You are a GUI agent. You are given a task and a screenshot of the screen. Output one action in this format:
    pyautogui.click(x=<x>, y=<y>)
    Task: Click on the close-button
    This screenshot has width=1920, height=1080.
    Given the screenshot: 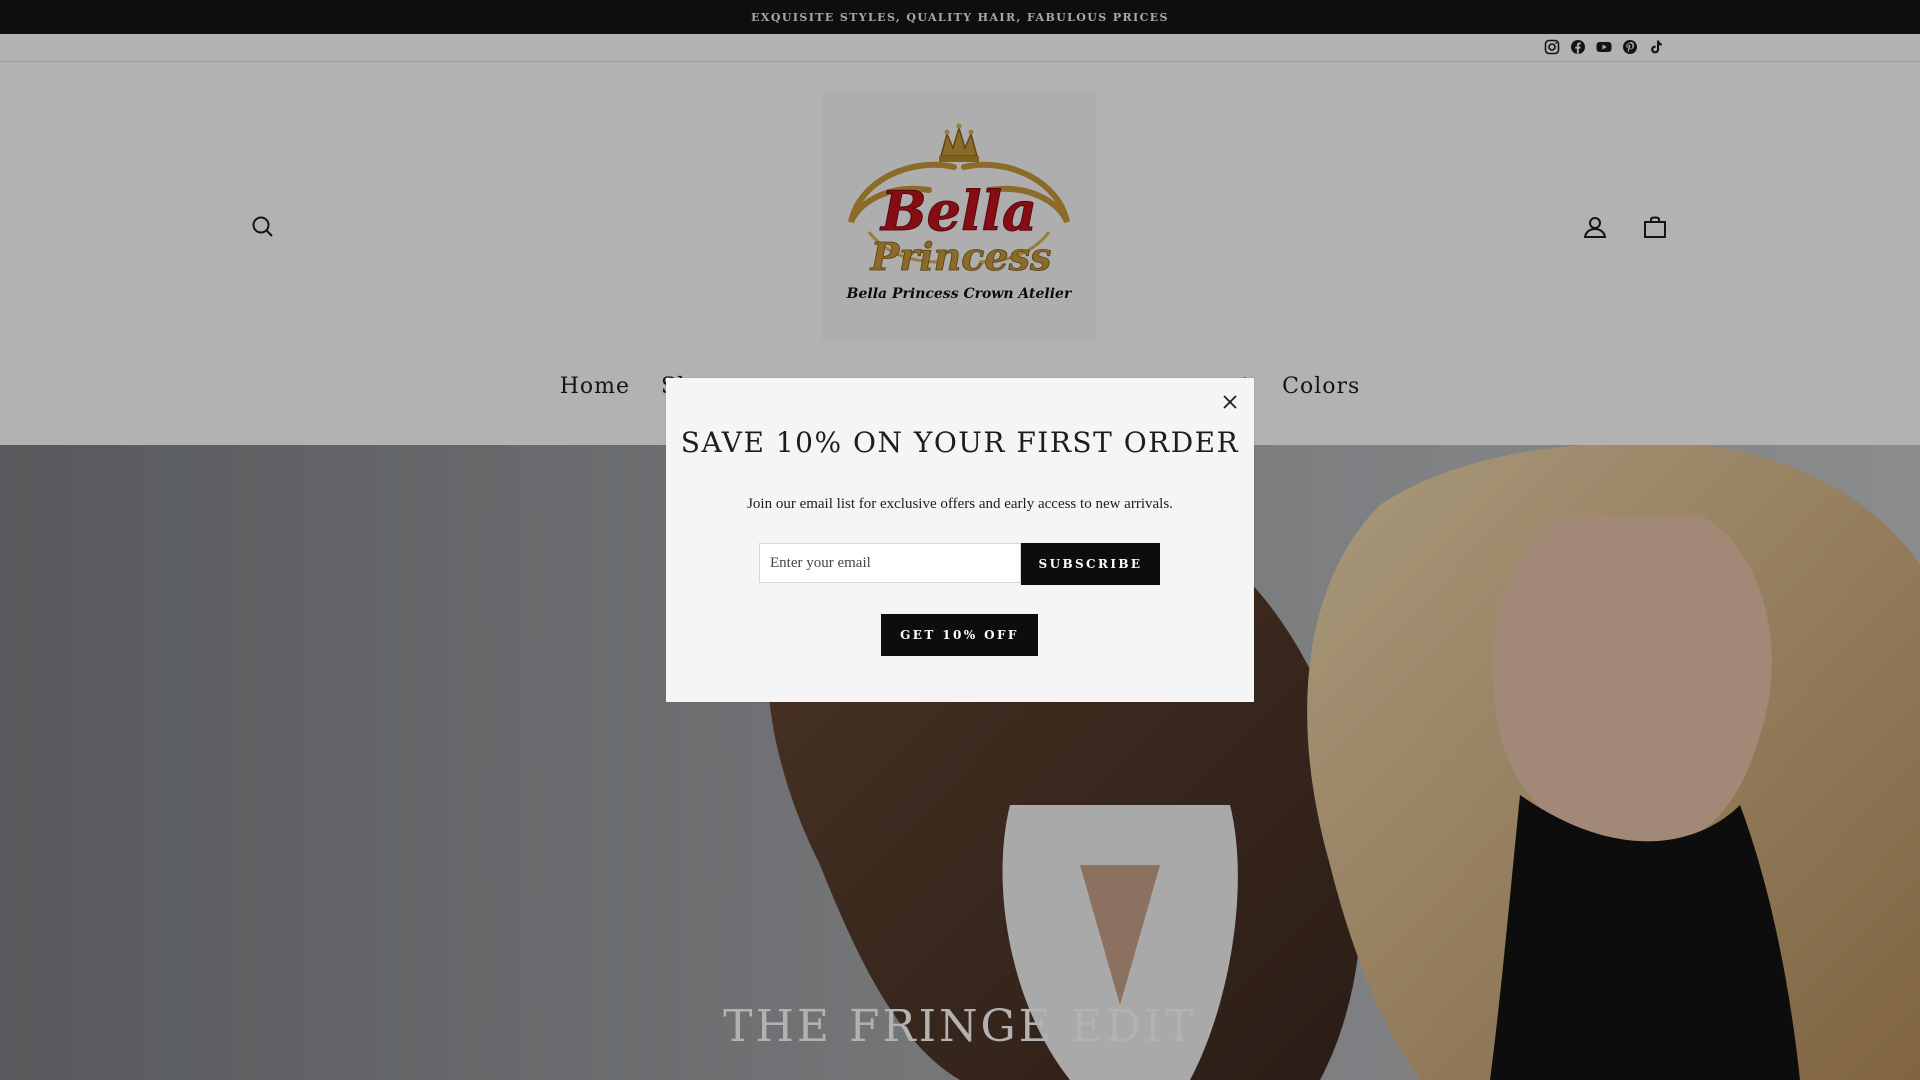 What is the action you would take?
    pyautogui.click(x=1230, y=402)
    